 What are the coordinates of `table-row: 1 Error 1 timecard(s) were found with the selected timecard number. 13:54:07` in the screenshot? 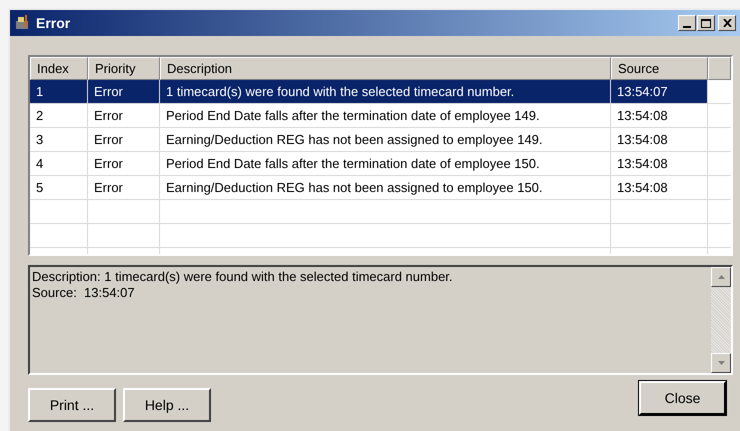 It's located at (380, 92).